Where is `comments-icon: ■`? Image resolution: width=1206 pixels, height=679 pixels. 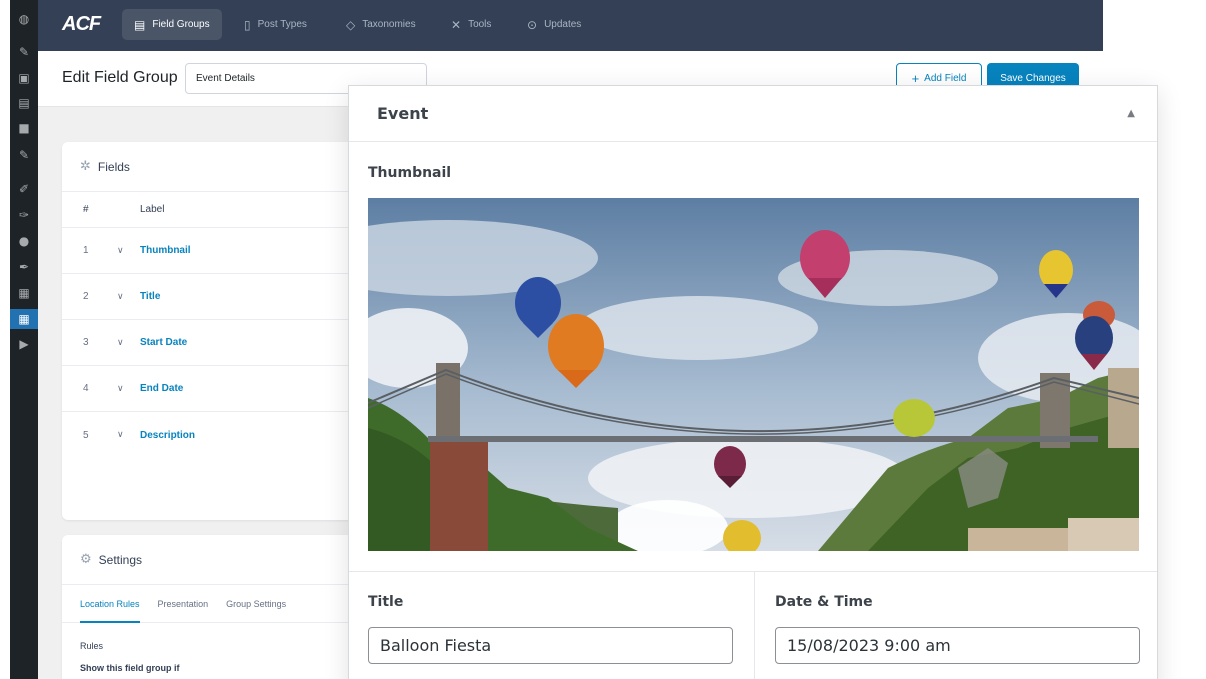
comments-icon: ■ is located at coordinates (24, 128).